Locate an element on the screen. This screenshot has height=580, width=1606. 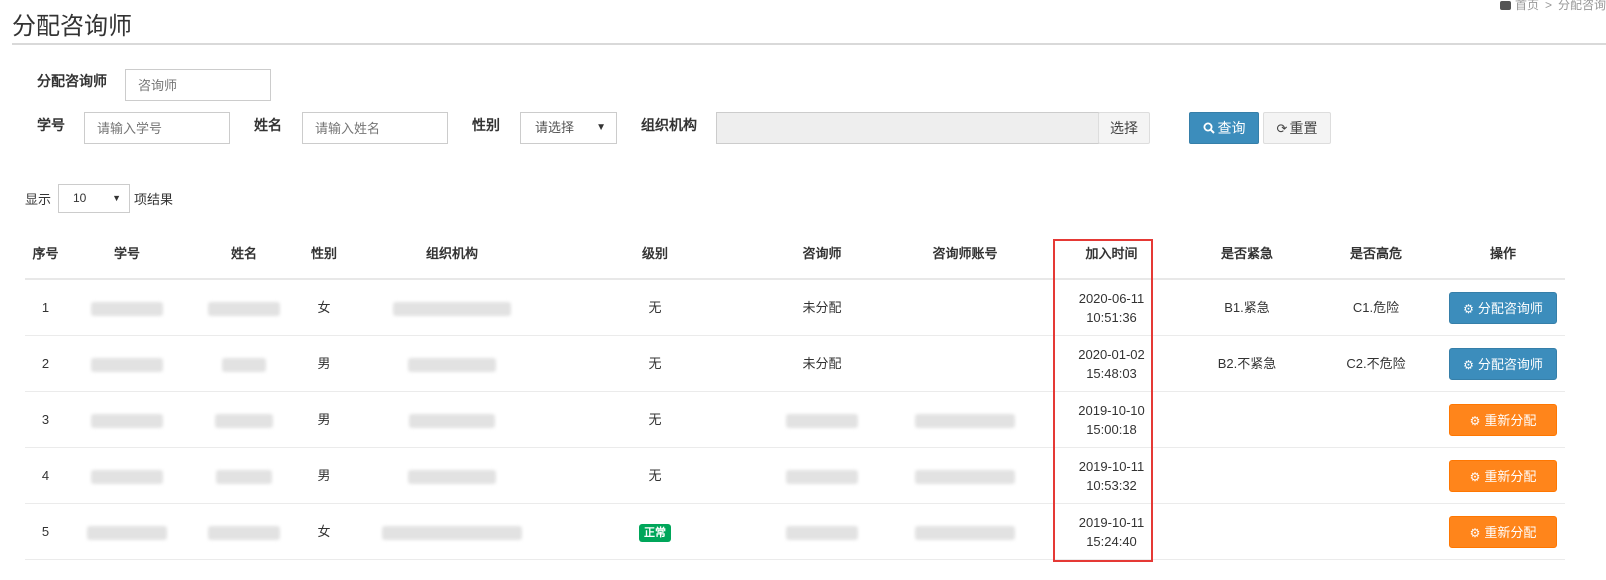
cell-student-id is located at coordinates (127, 363).